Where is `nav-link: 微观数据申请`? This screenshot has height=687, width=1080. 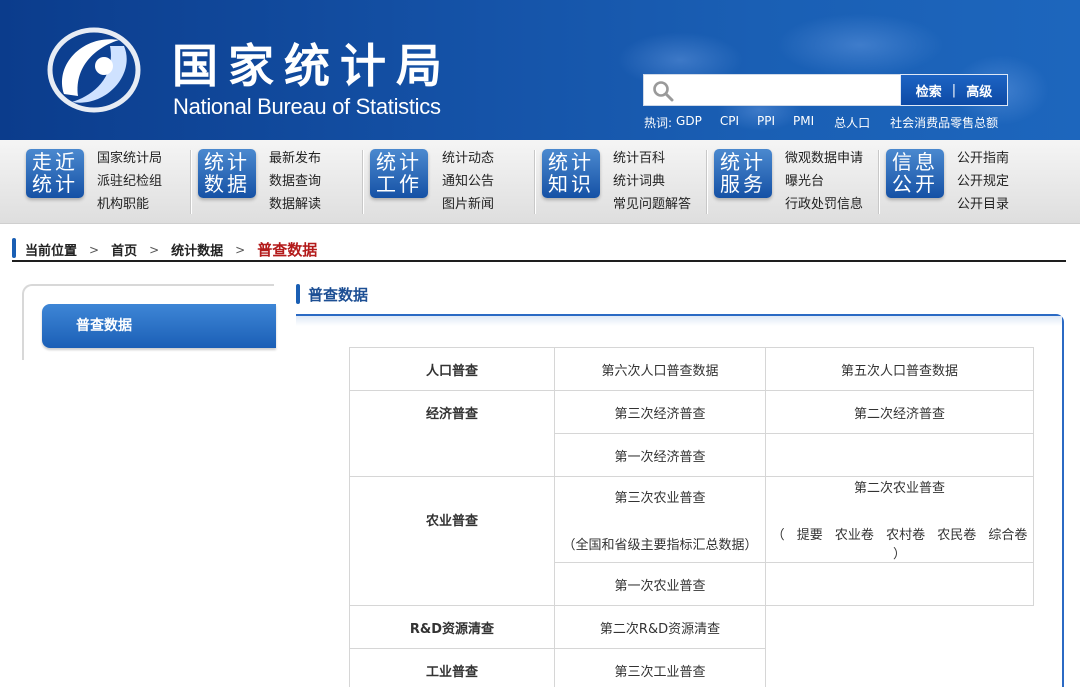 nav-link: 微观数据申请 is located at coordinates (824, 158).